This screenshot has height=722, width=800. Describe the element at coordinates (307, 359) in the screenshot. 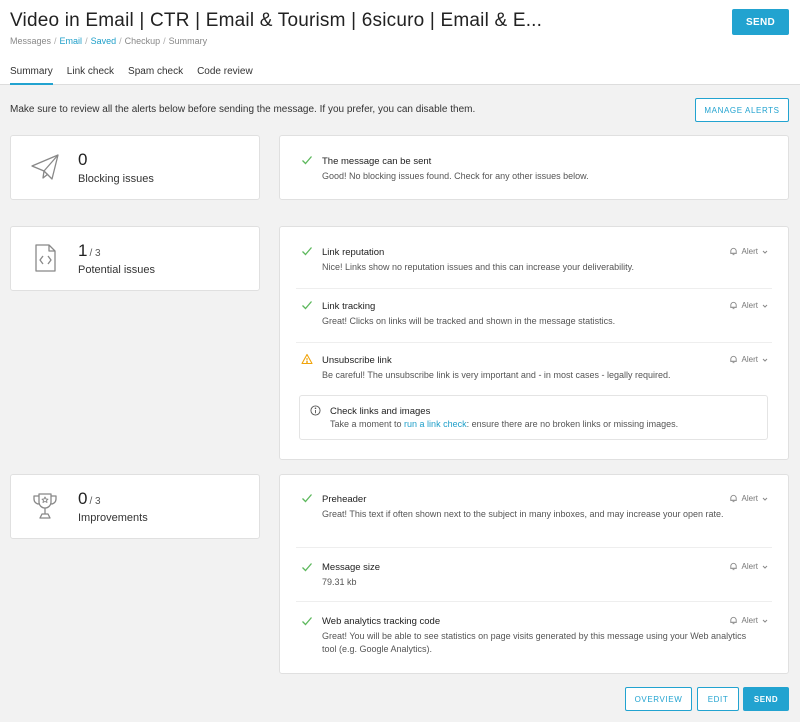

I see `warning-icon` at that location.